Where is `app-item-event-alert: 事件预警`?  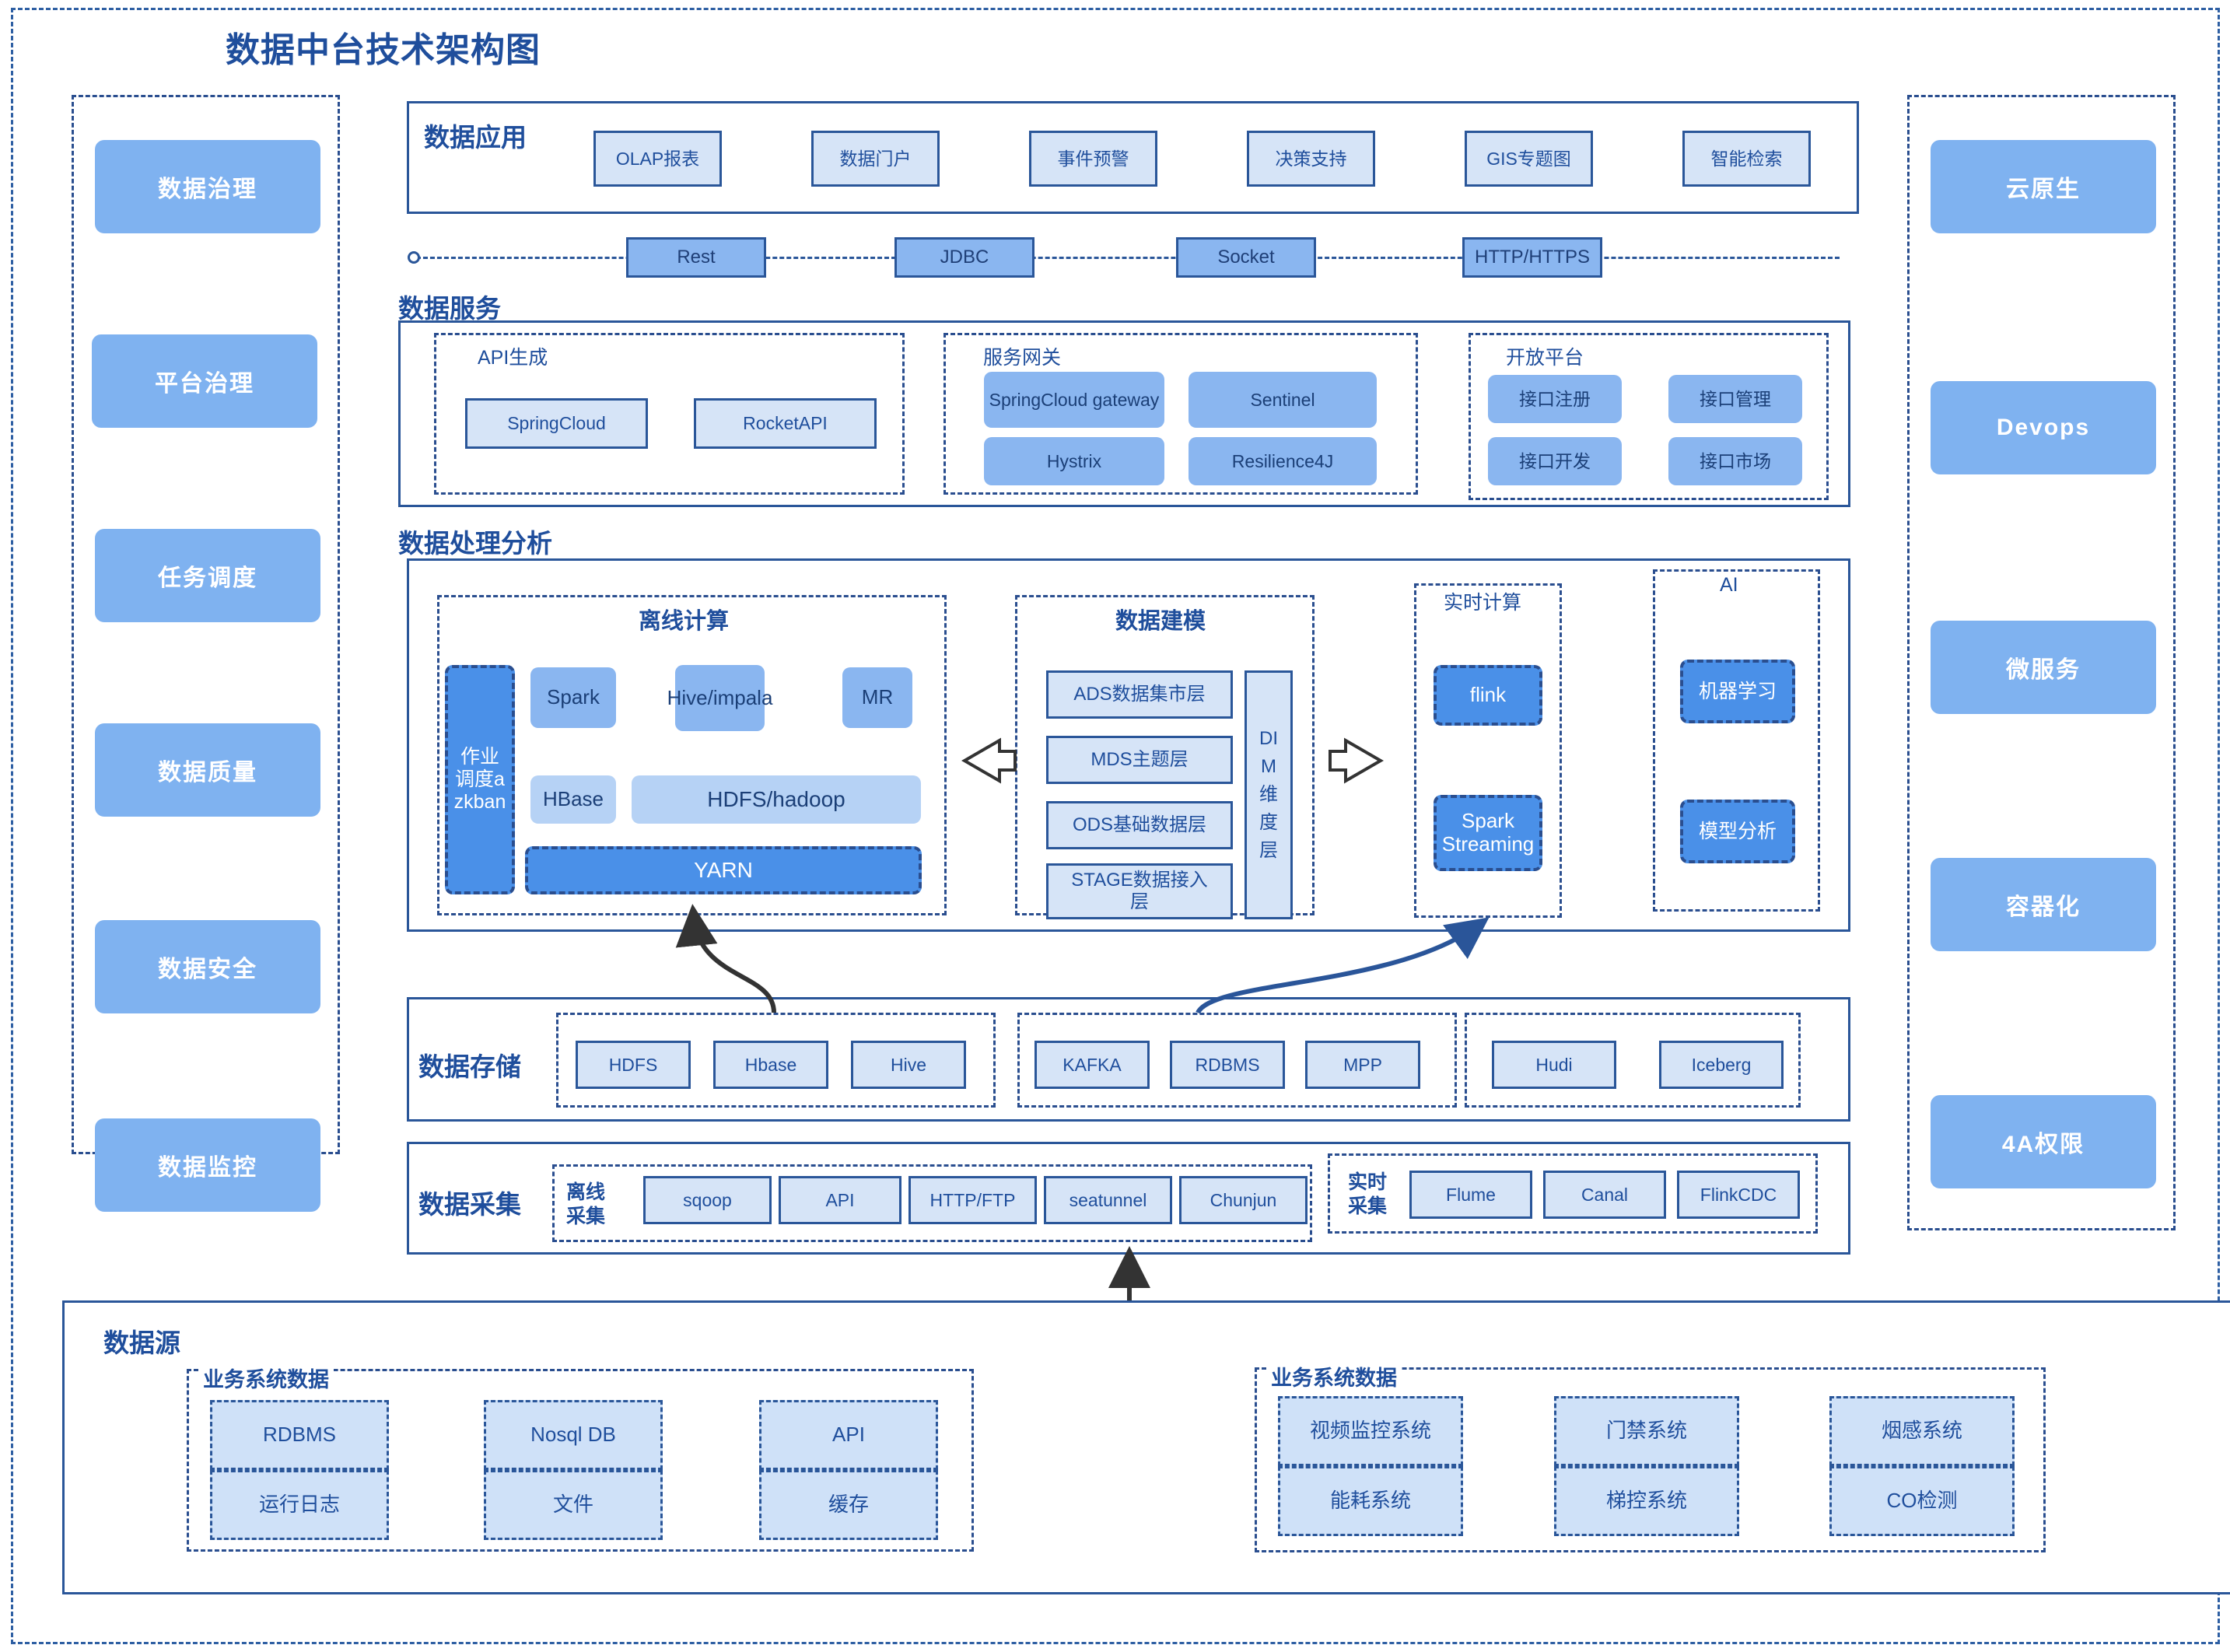 app-item-event-alert: 事件预警 is located at coordinates (1093, 159).